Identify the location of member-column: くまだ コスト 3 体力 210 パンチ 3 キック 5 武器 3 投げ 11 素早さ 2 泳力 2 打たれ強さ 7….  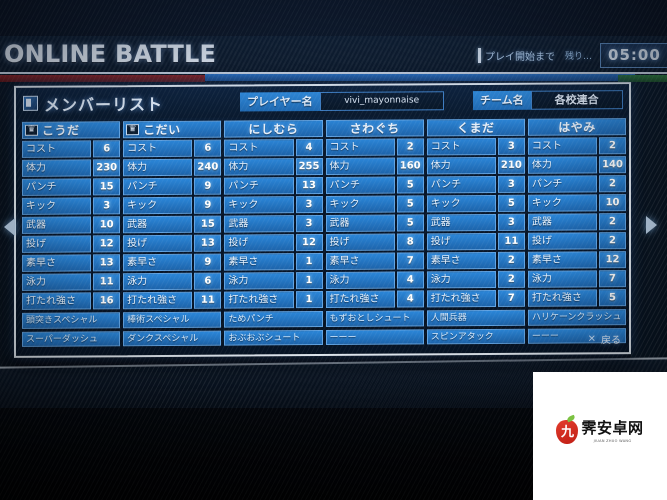
(475, 231).